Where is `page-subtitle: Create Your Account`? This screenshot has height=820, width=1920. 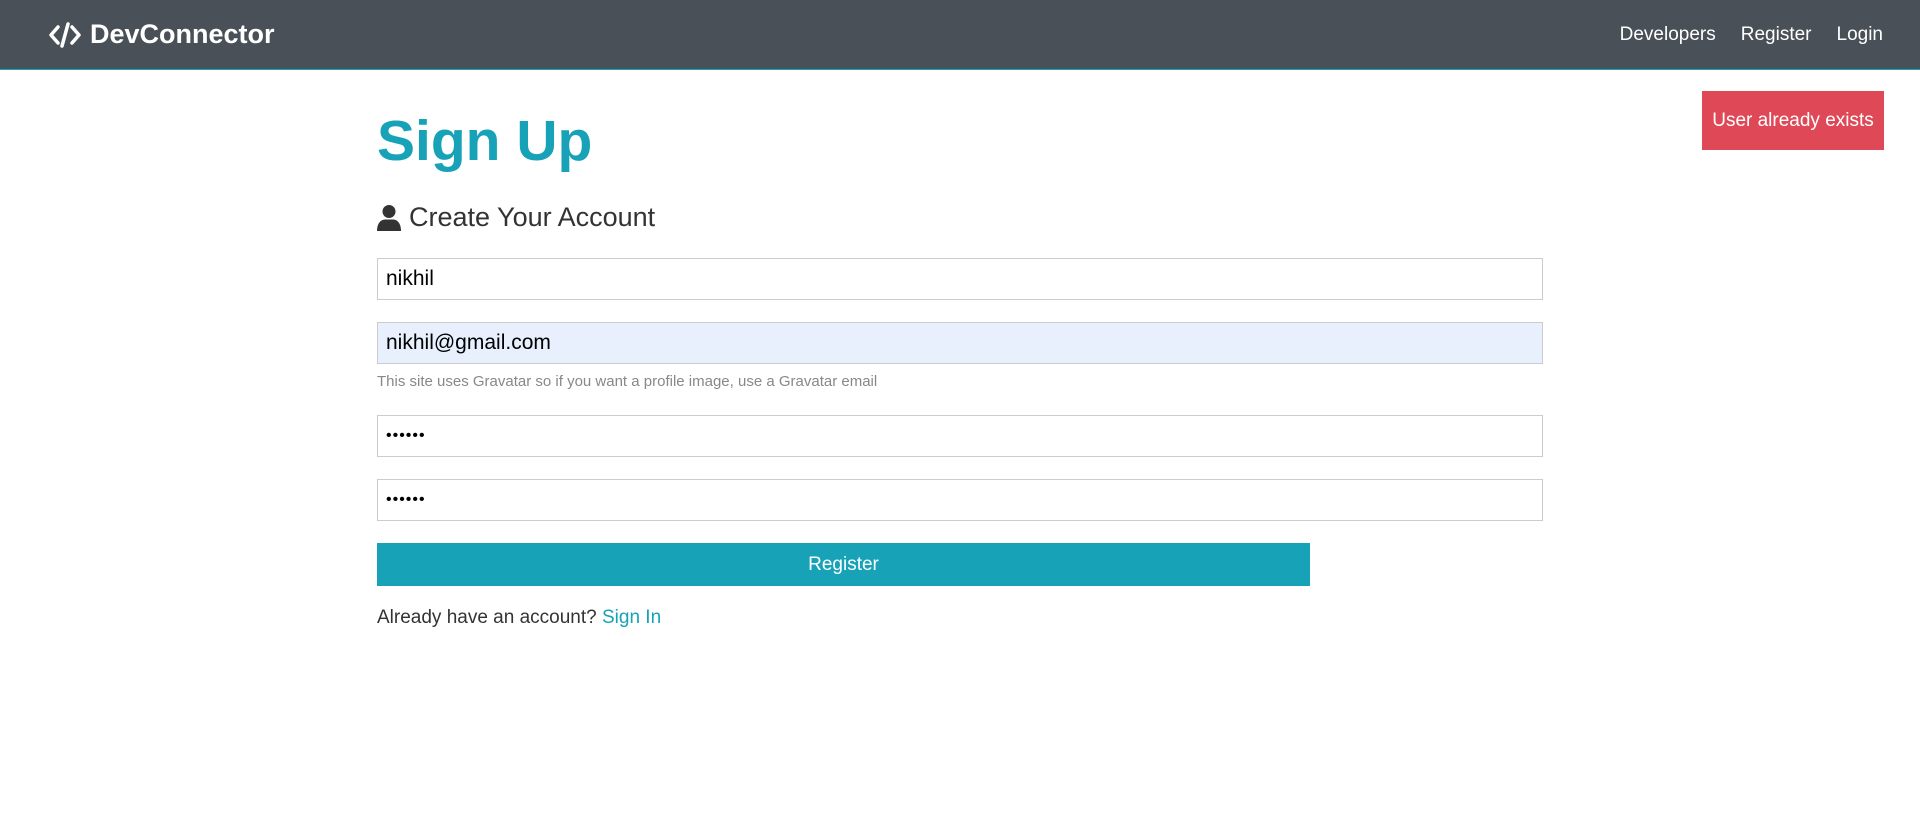 page-subtitle: Create Your Account is located at coordinates (960, 218).